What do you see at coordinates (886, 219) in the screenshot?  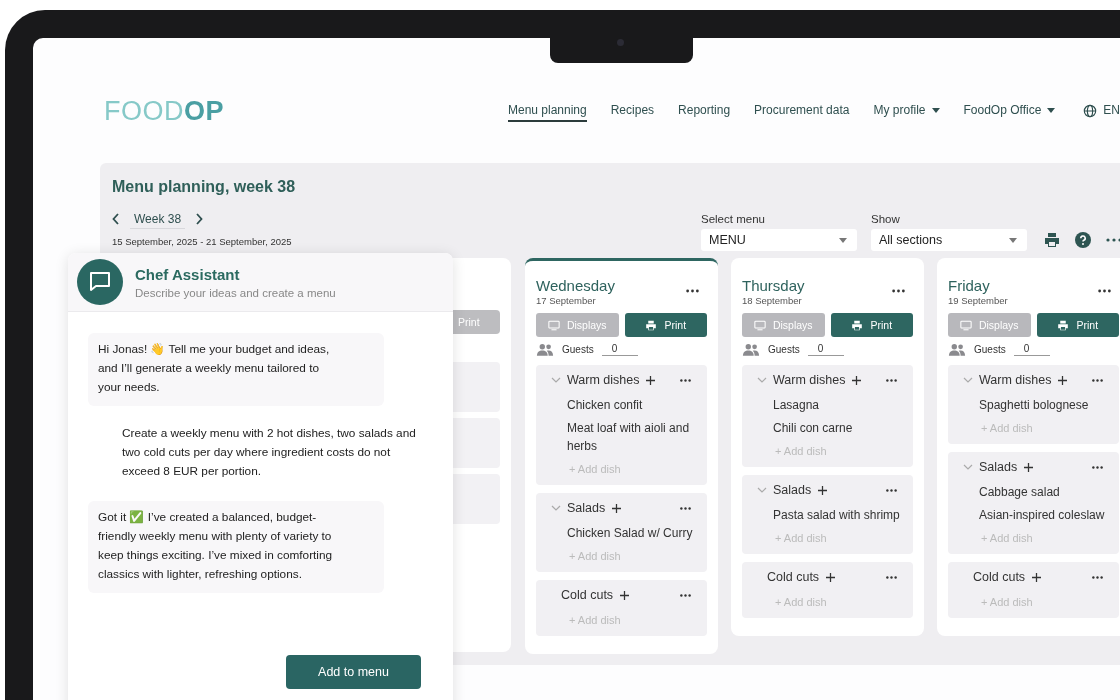 I see `select-label: Show` at bounding box center [886, 219].